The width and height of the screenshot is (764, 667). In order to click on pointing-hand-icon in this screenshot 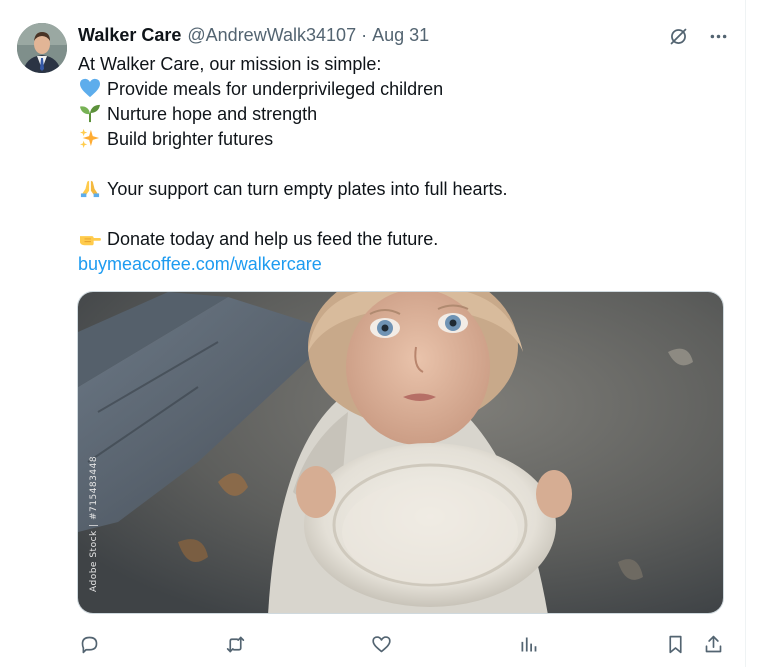, I will do `click(90, 241)`.